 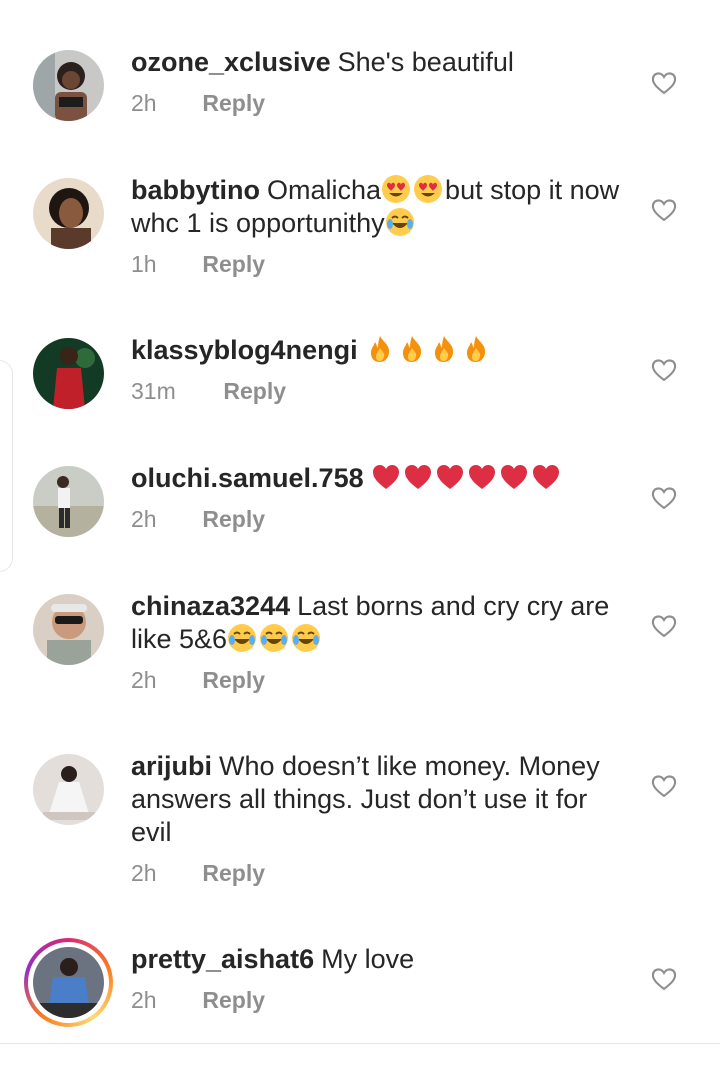 What do you see at coordinates (378, 497) in the screenshot?
I see `comment-body: oluchi.samuel.758 2h Reply` at bounding box center [378, 497].